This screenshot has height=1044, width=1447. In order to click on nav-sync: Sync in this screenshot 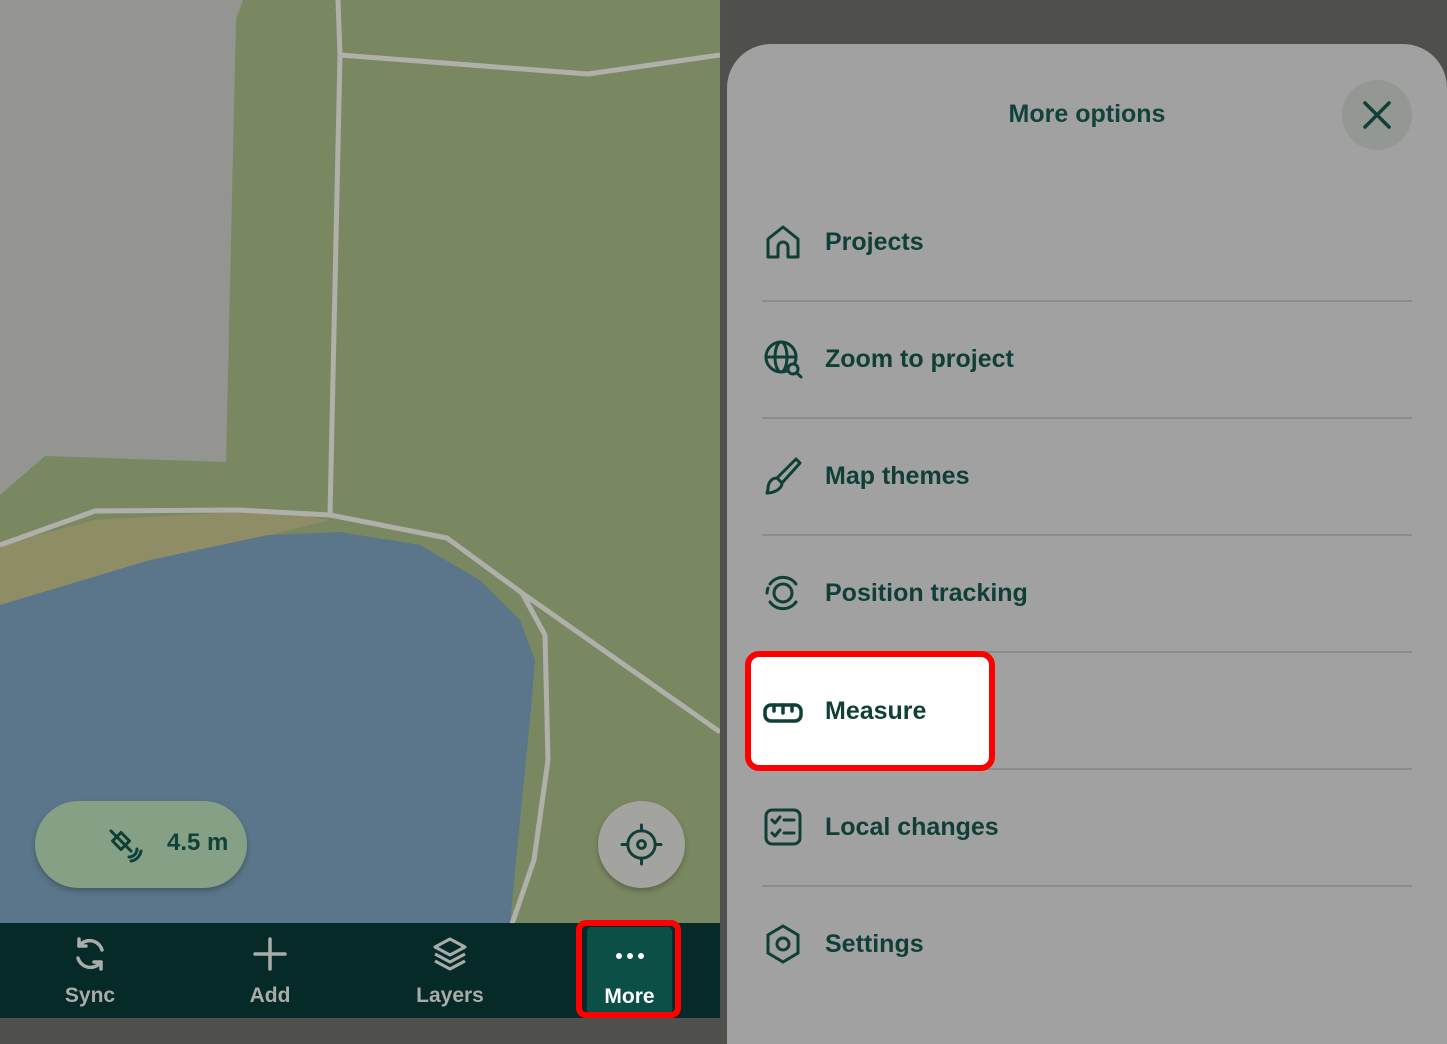, I will do `click(90, 970)`.